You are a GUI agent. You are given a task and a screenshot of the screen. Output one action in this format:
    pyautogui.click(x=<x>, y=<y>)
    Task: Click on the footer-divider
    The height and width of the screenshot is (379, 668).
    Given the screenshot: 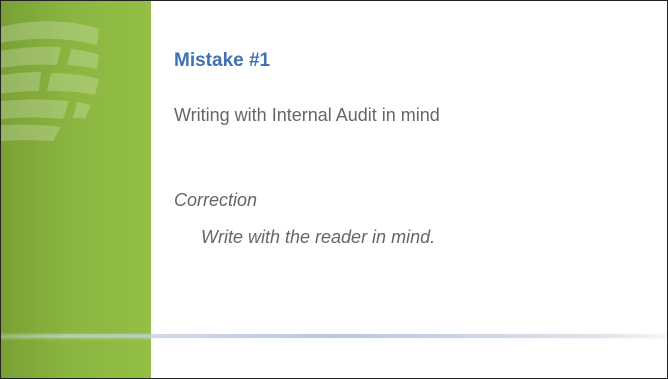 What is the action you would take?
    pyautogui.click(x=334, y=336)
    